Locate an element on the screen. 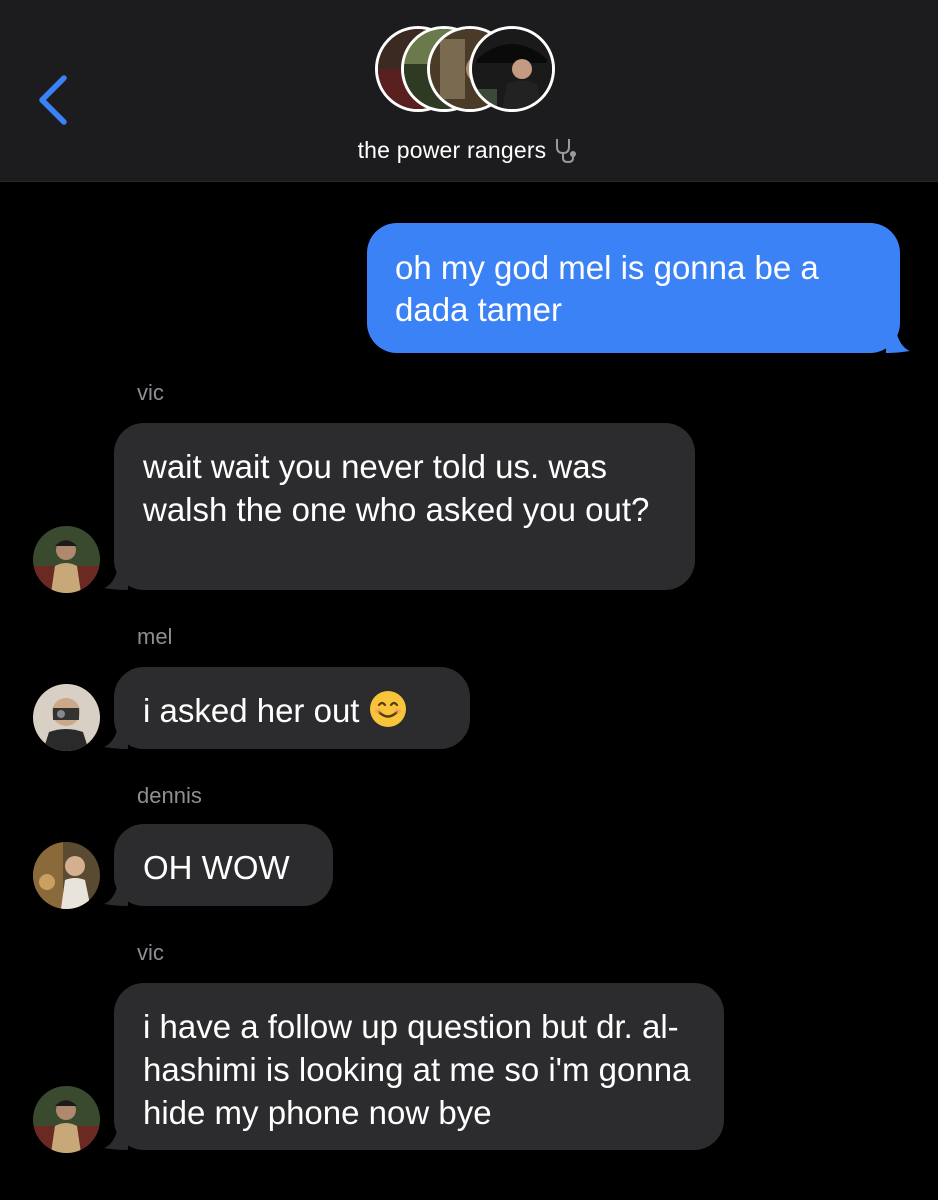 The width and height of the screenshot is (938, 1200). group-title: the power rangers is located at coordinates (469, 153).